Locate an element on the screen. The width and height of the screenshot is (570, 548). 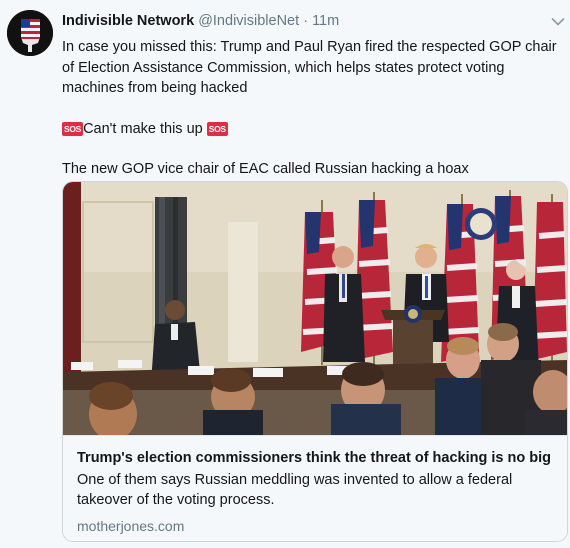
timestamp: 11m is located at coordinates (325, 21).